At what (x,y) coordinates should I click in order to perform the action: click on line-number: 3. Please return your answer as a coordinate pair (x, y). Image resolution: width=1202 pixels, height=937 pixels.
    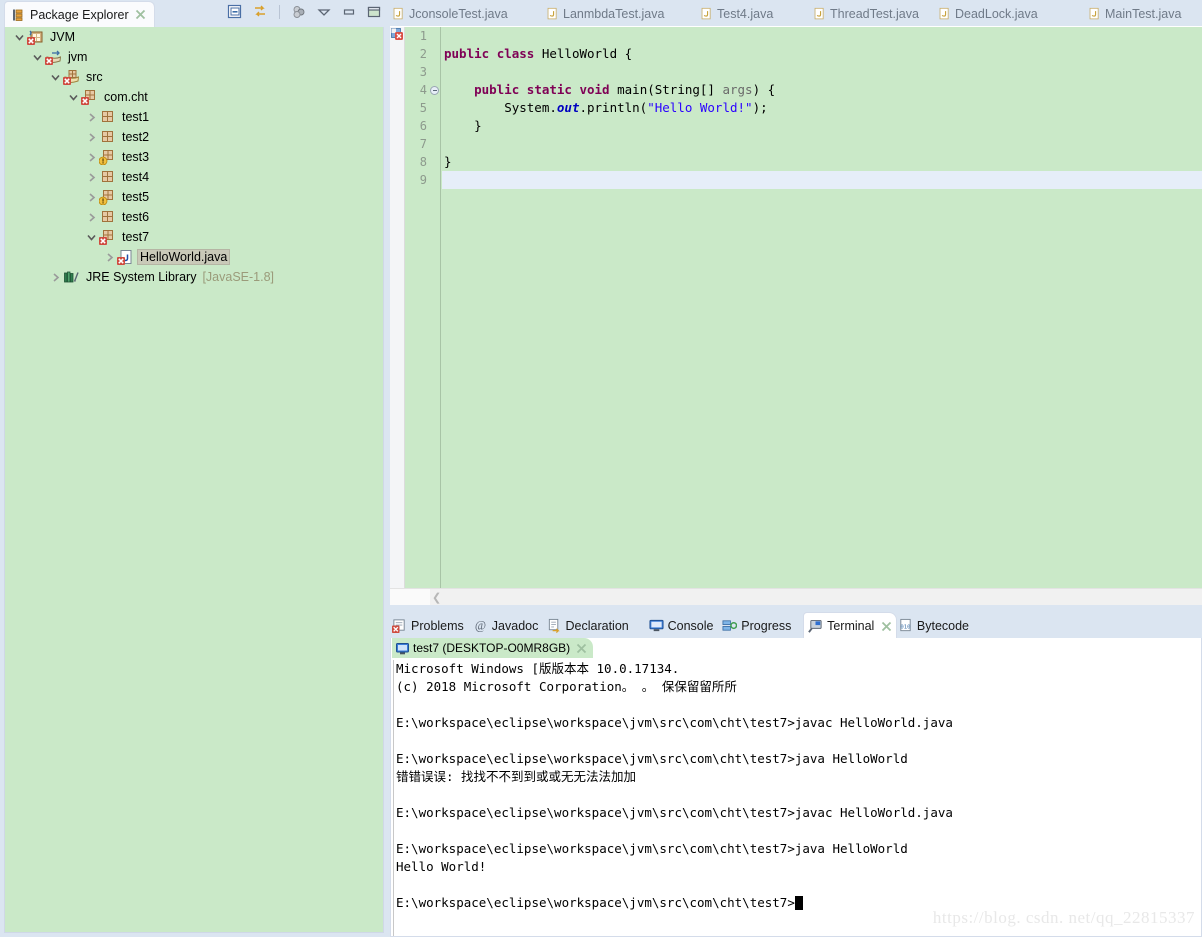
    Looking at the image, I should click on (423, 72).